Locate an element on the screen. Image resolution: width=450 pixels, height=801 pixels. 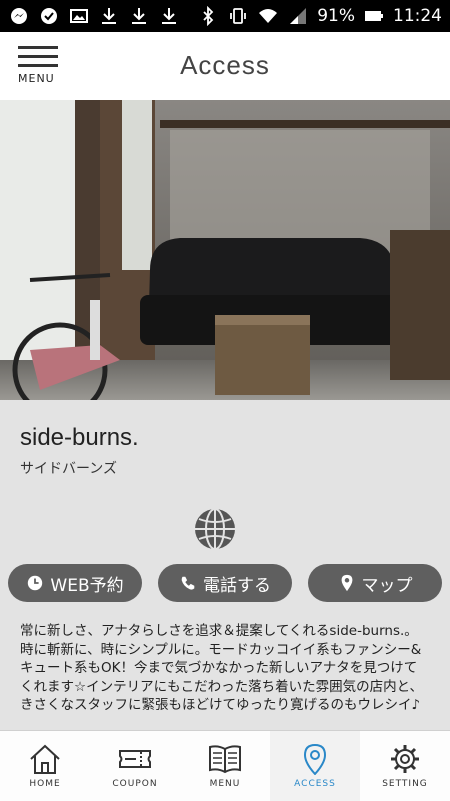
phone-icon is located at coordinates (188, 583).